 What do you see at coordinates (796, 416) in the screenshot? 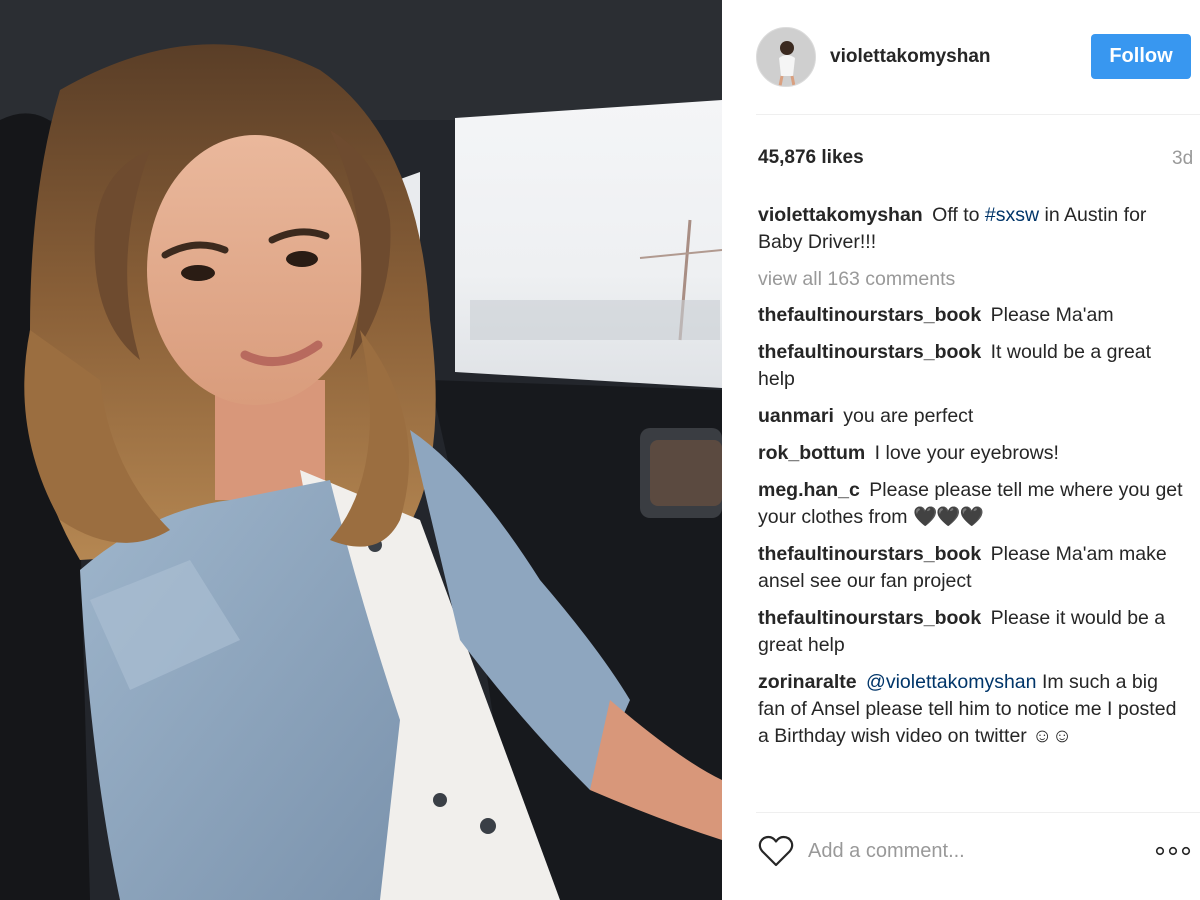
I see `comment-username: uanmari` at bounding box center [796, 416].